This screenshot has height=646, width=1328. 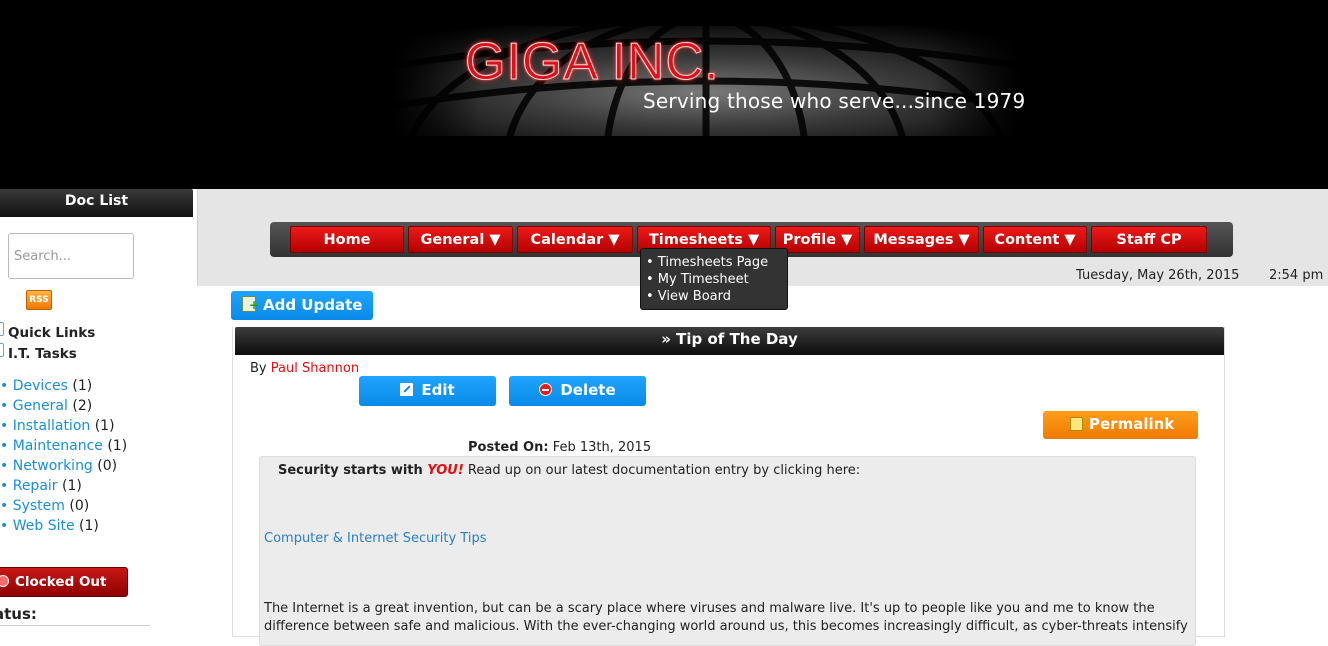 I want to click on posted-date: Feb 13th, 2015, so click(x=600, y=447).